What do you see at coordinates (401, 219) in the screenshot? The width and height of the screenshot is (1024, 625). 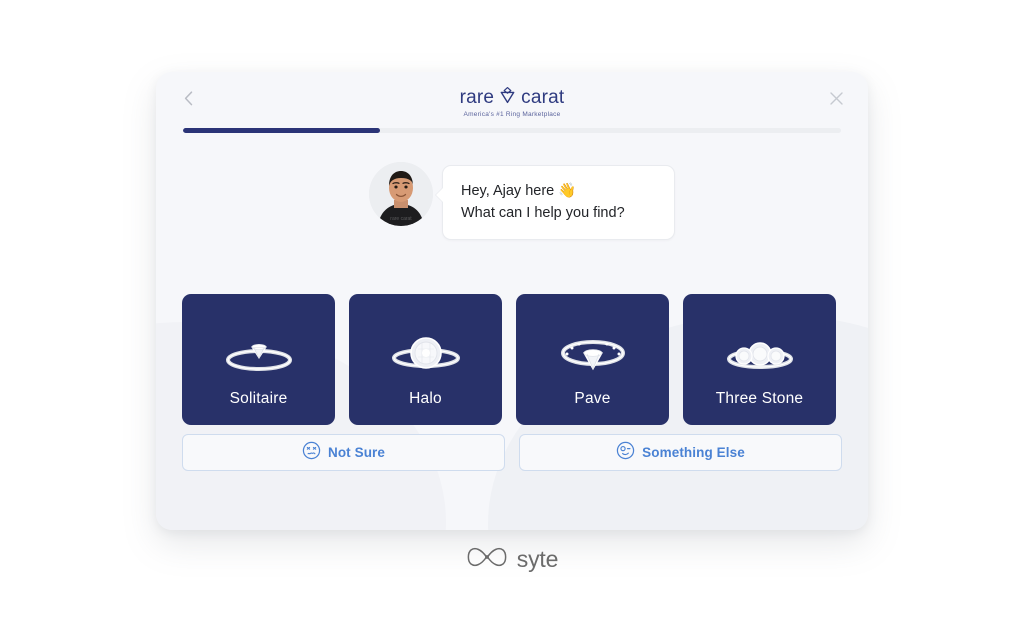 I see `svg-text: rare carat` at bounding box center [401, 219].